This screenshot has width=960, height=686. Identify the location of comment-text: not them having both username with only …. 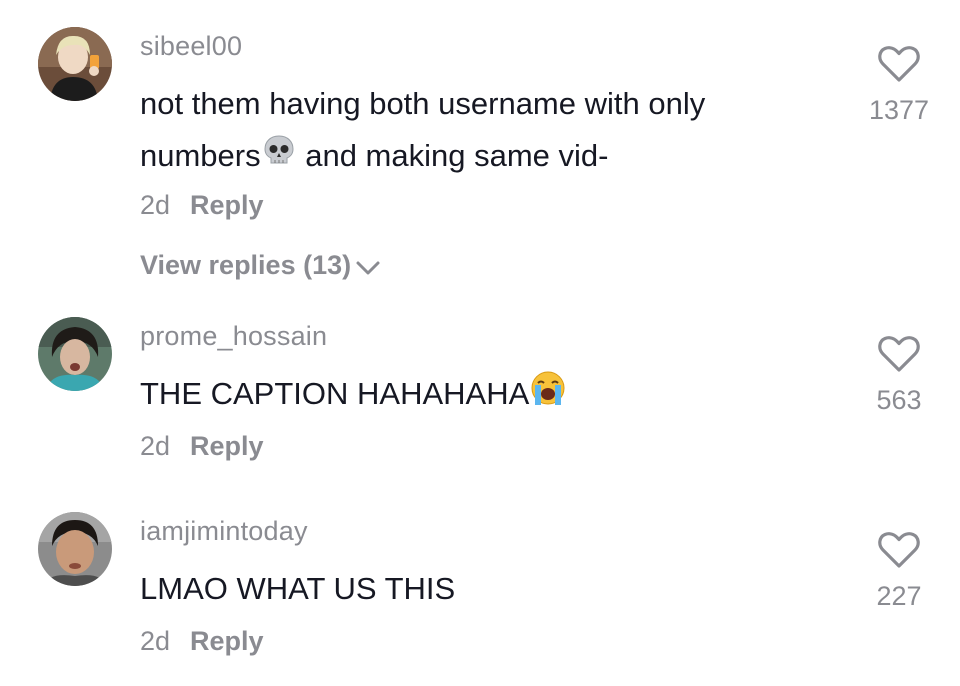
(422, 131).